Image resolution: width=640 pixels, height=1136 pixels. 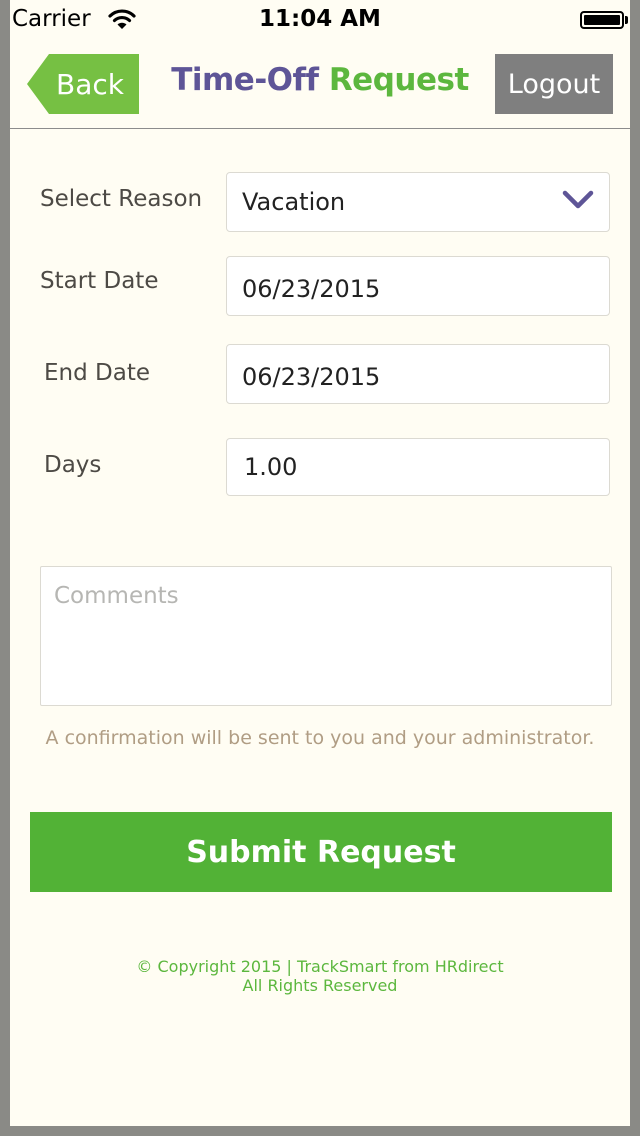 What do you see at coordinates (294, 202) in the screenshot?
I see `reason-value: Vacation` at bounding box center [294, 202].